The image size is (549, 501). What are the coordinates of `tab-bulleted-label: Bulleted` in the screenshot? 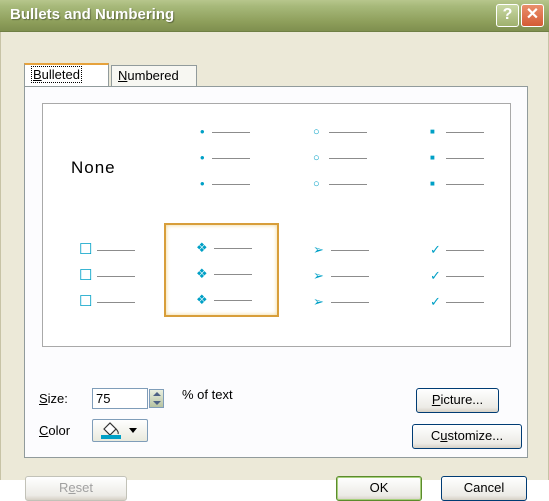 It's located at (56, 74).